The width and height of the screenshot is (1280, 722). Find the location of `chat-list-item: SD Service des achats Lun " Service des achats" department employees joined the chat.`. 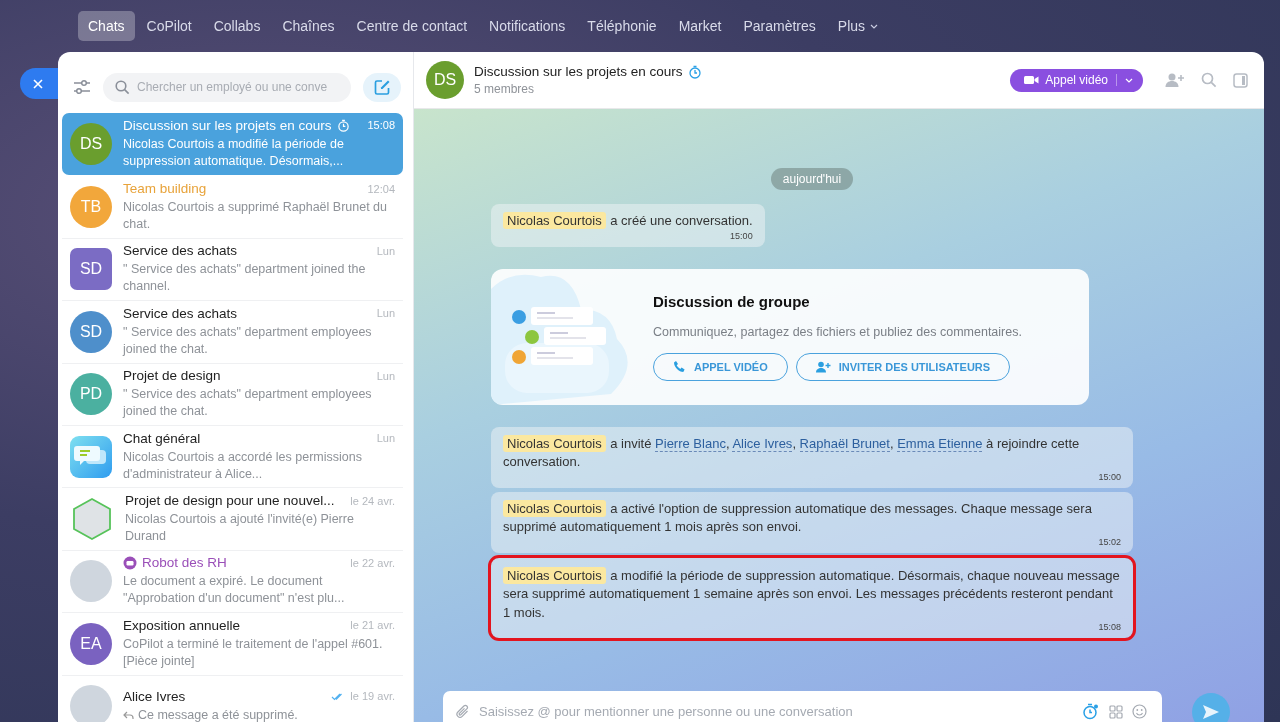

chat-list-item: SD Service des achats Lun " Service des achats" department employees joined the chat. is located at coordinates (232, 332).